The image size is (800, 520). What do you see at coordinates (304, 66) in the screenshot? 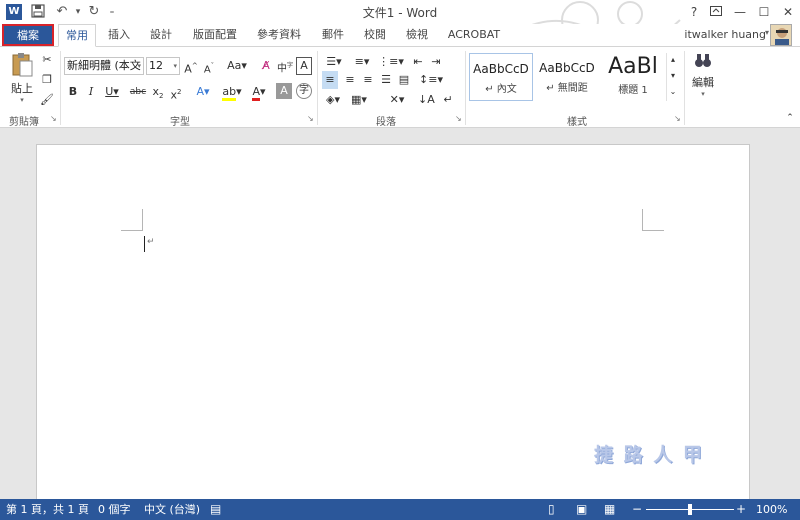
I see `character-border-icon: A` at bounding box center [304, 66].